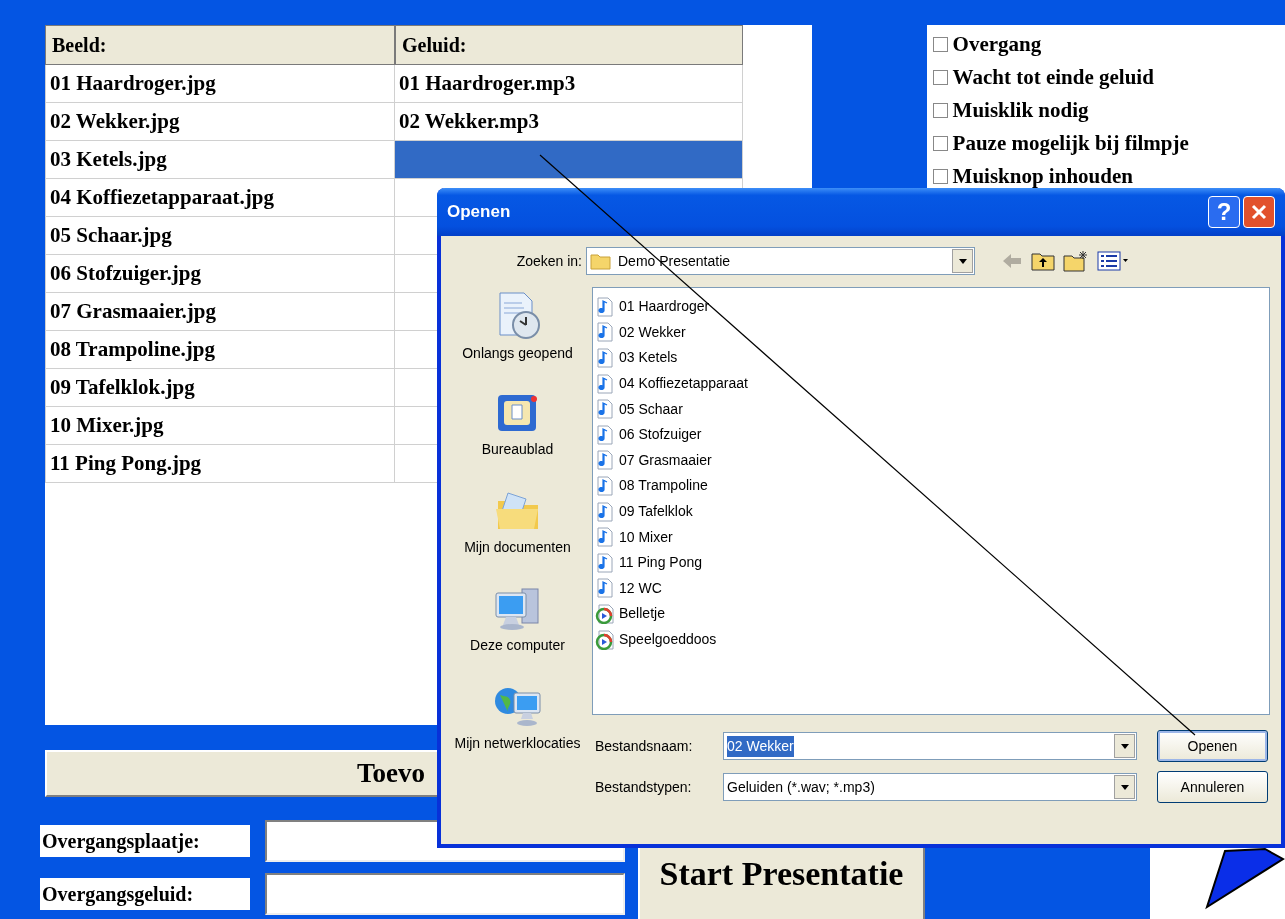 The image size is (1285, 919). I want to click on field-label: Overgangsplaatje:, so click(145, 841).